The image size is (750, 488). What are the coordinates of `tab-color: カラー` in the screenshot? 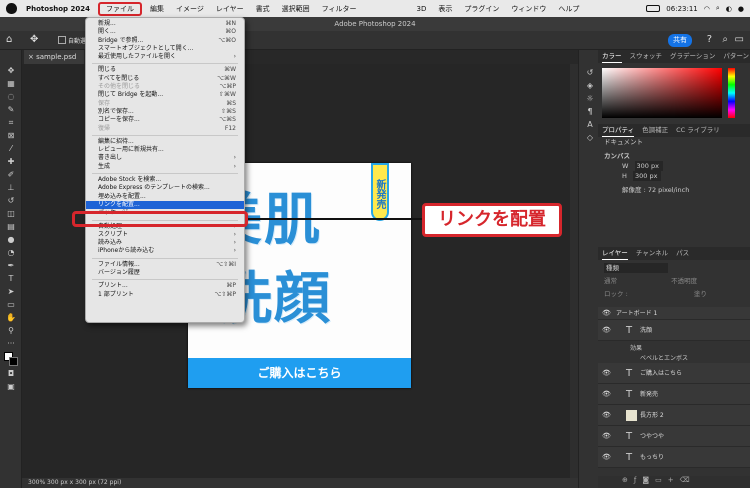 It's located at (612, 56).